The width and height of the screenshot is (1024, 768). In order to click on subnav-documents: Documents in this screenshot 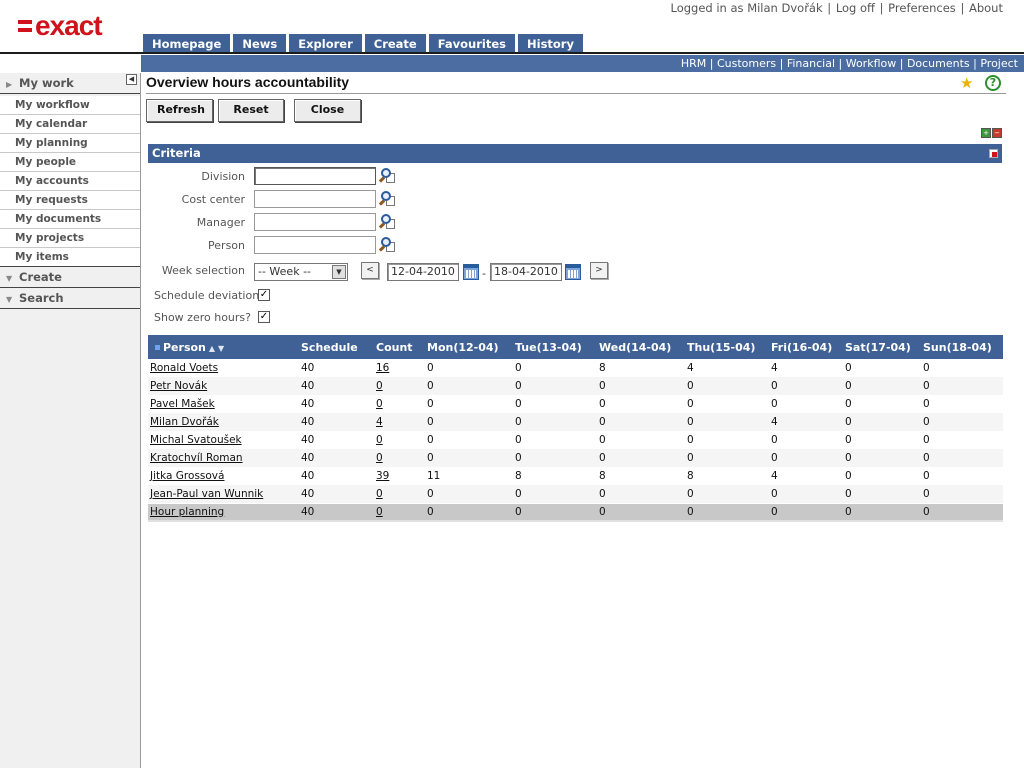, I will do `click(938, 63)`.